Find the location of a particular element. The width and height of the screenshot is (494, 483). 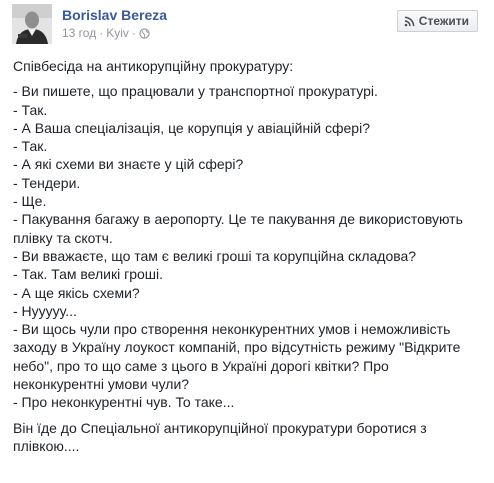

avatar is located at coordinates (32, 24).